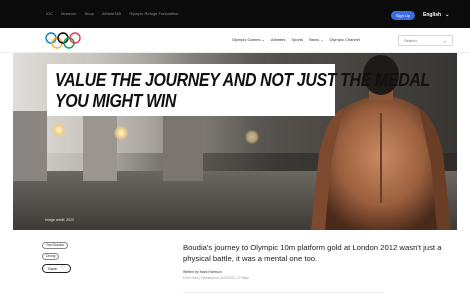 This screenshot has height=297, width=470. I want to click on utility-link-ioc: IOC, so click(49, 13).